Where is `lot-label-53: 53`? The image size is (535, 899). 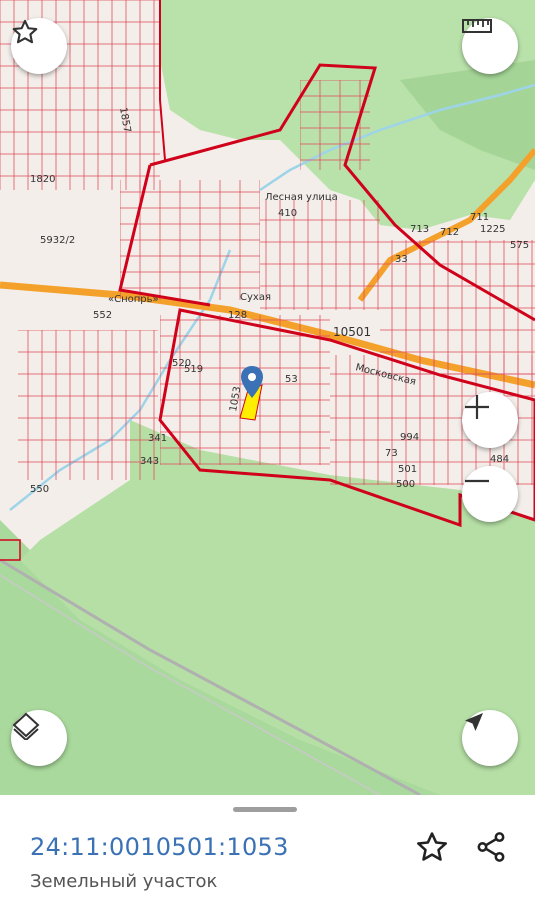
lot-label-53: 53 is located at coordinates (291, 379).